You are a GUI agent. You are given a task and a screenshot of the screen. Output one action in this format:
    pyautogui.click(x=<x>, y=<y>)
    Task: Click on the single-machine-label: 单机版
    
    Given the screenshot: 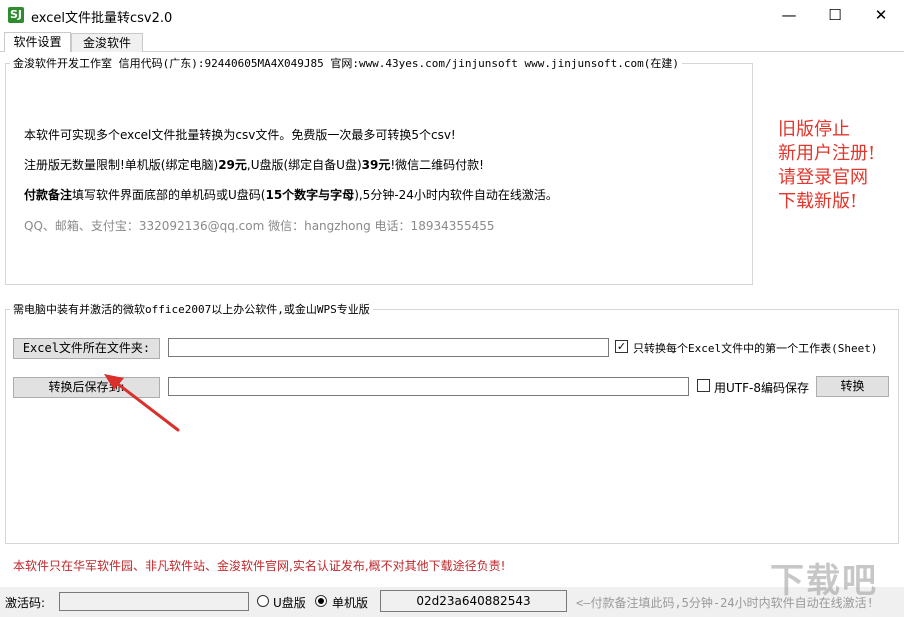 What is the action you would take?
    pyautogui.click(x=350, y=603)
    